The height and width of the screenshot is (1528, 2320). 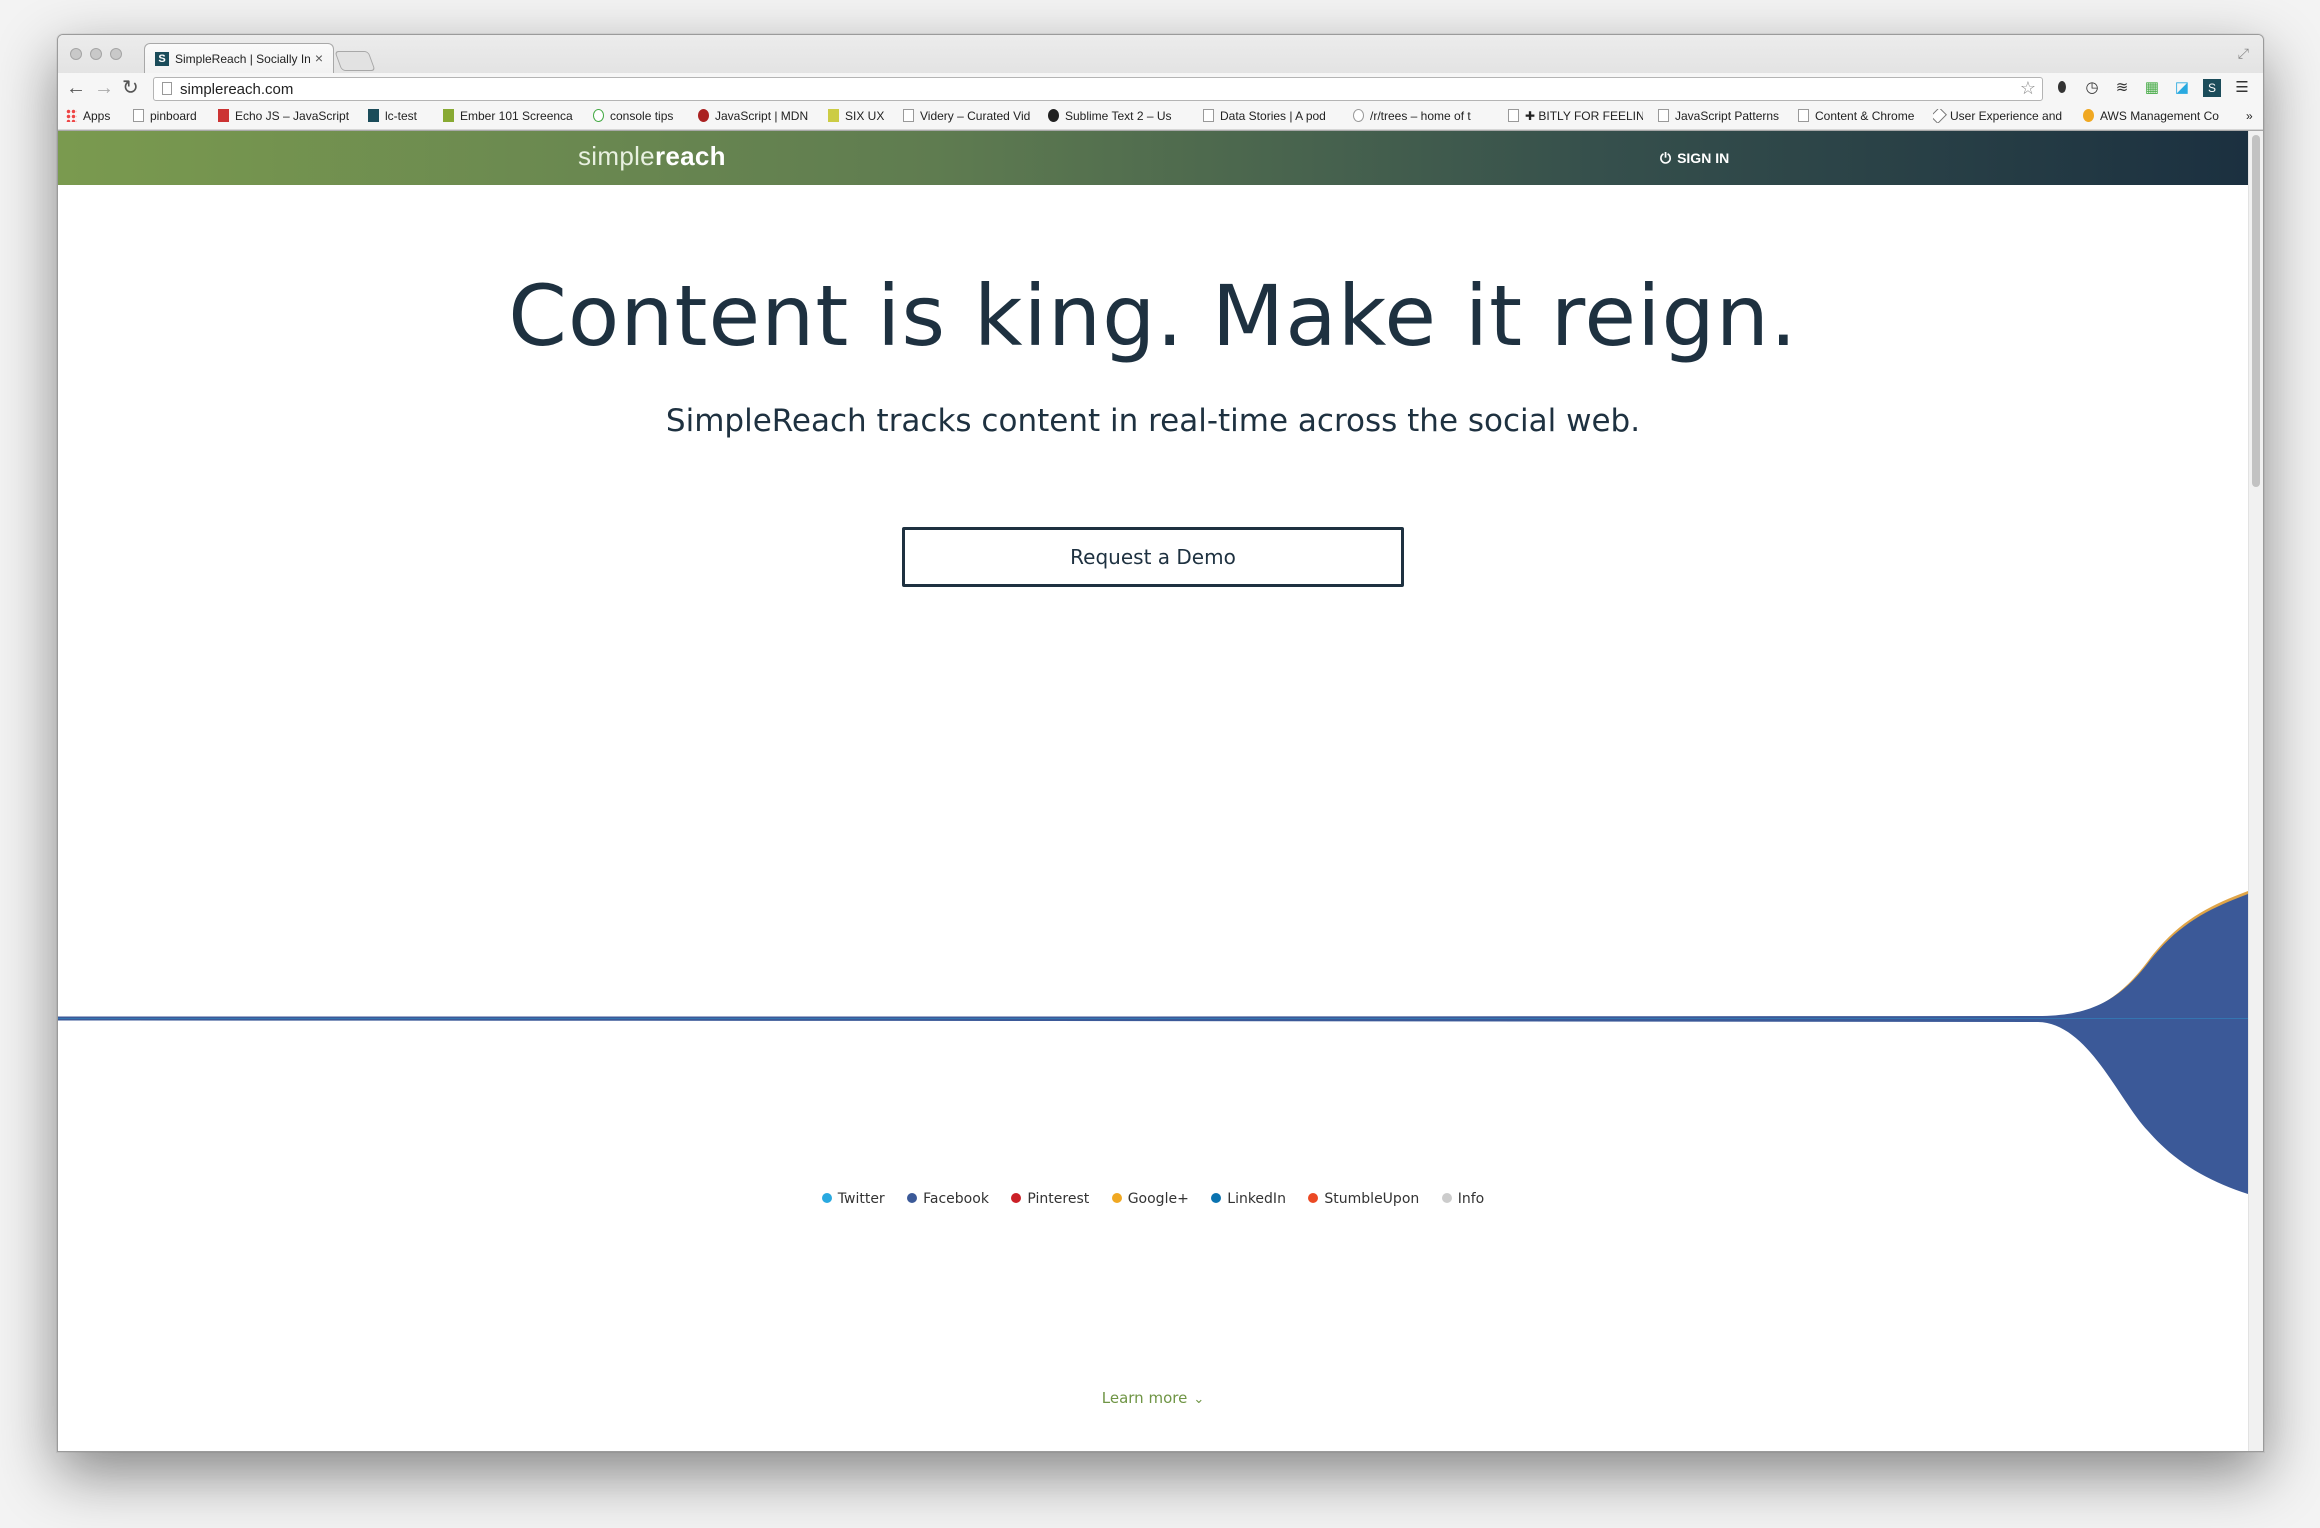 What do you see at coordinates (1446, 1198) in the screenshot?
I see `info-dot-icon` at bounding box center [1446, 1198].